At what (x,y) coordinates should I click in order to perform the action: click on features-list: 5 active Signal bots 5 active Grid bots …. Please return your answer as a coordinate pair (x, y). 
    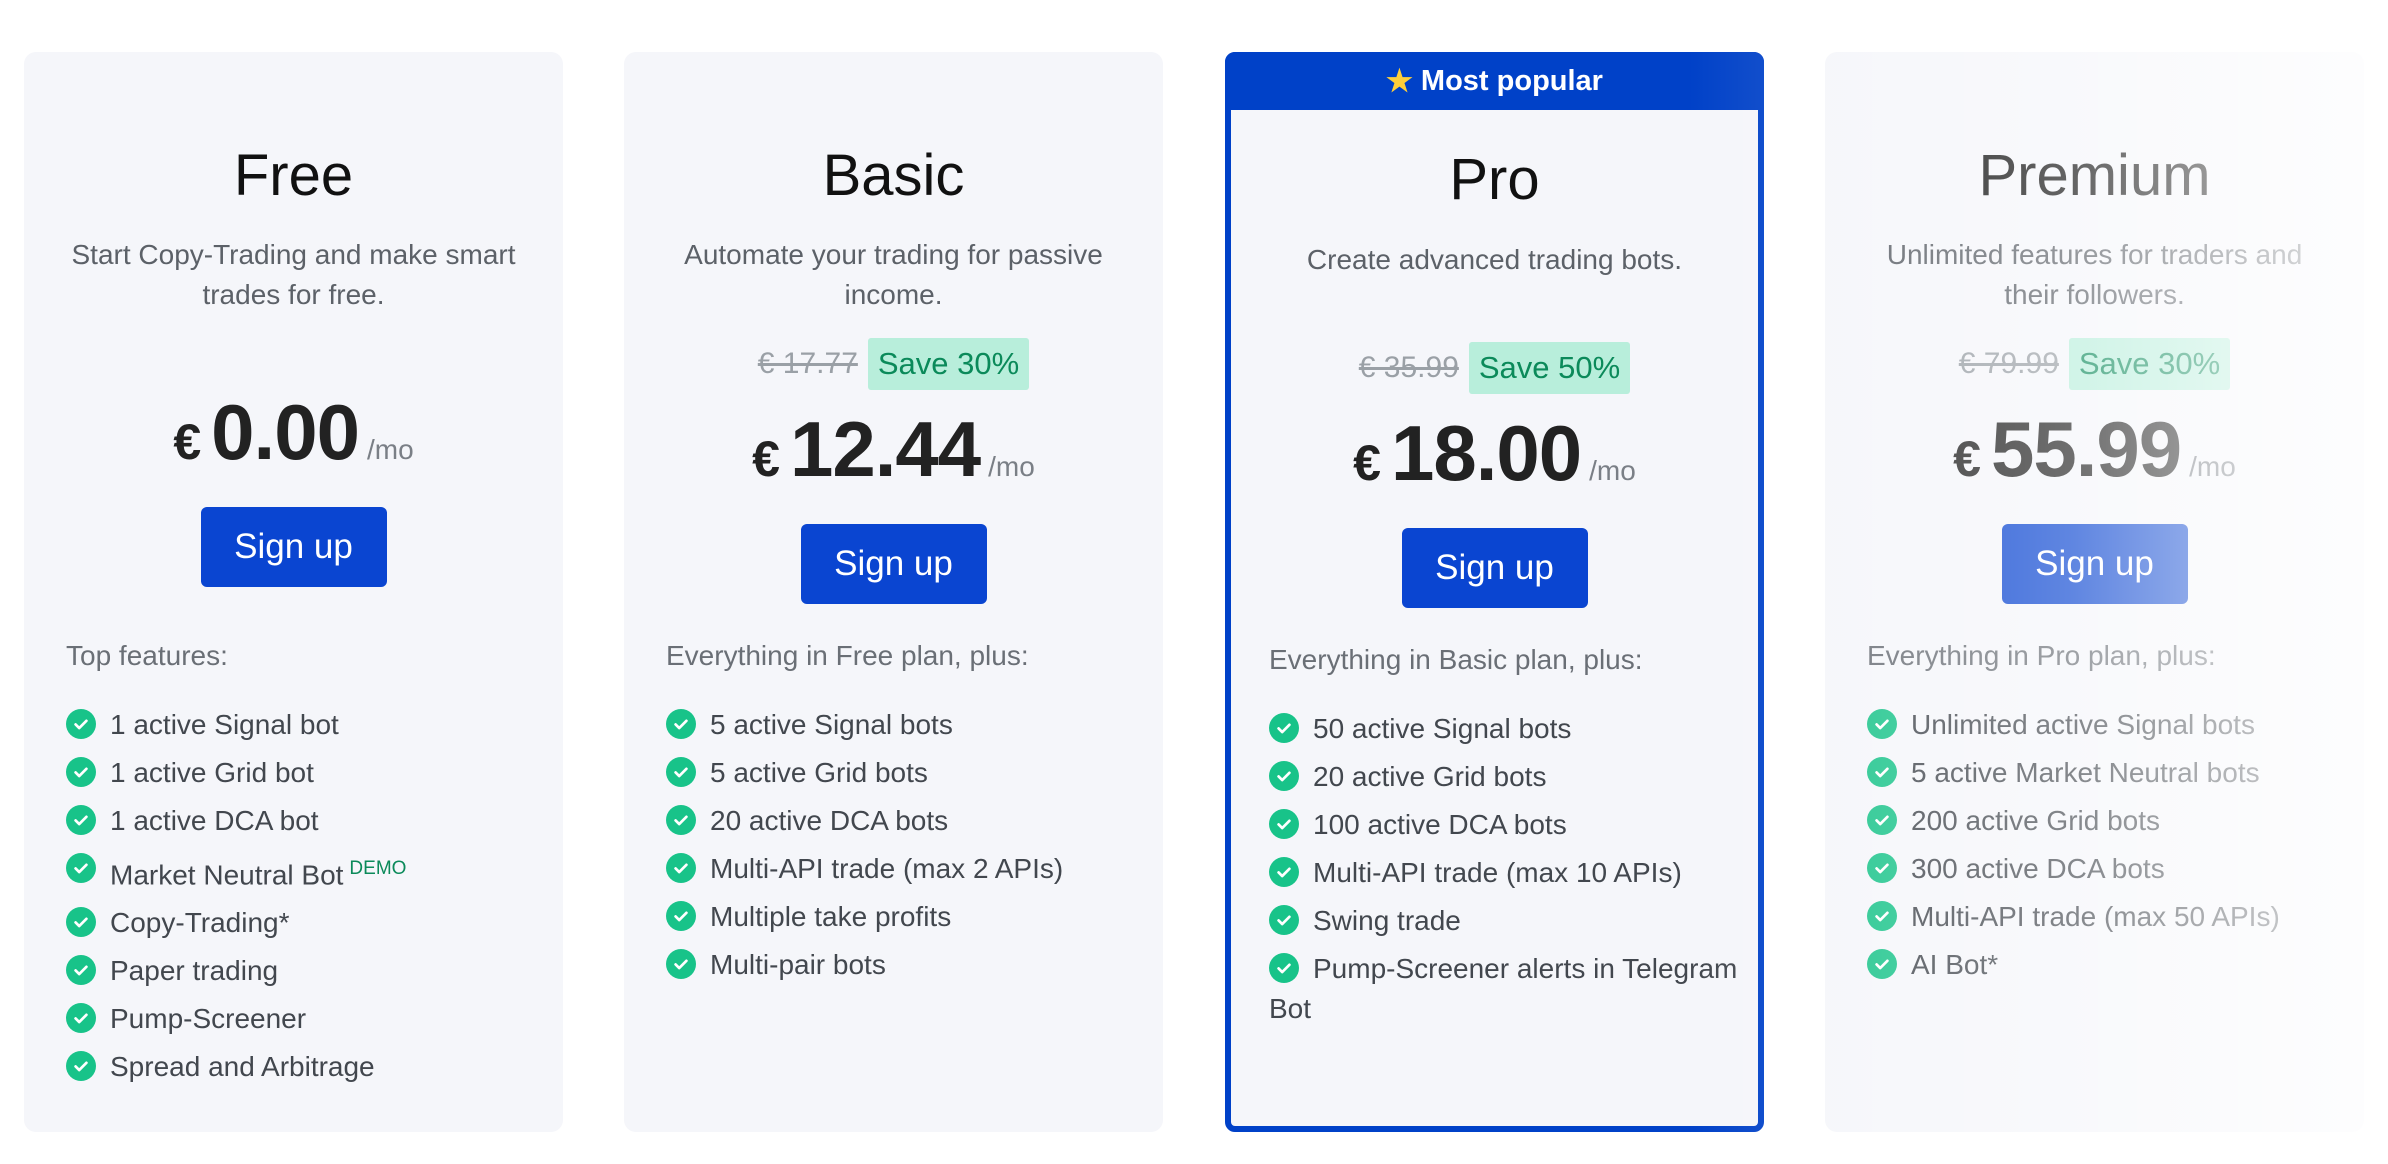
    Looking at the image, I should click on (904, 849).